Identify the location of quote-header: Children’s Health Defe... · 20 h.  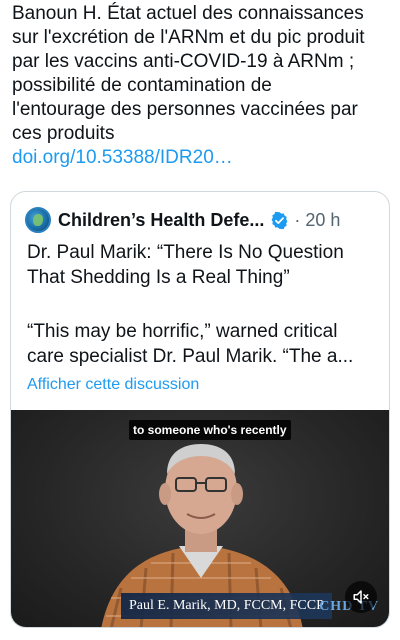
(202, 220).